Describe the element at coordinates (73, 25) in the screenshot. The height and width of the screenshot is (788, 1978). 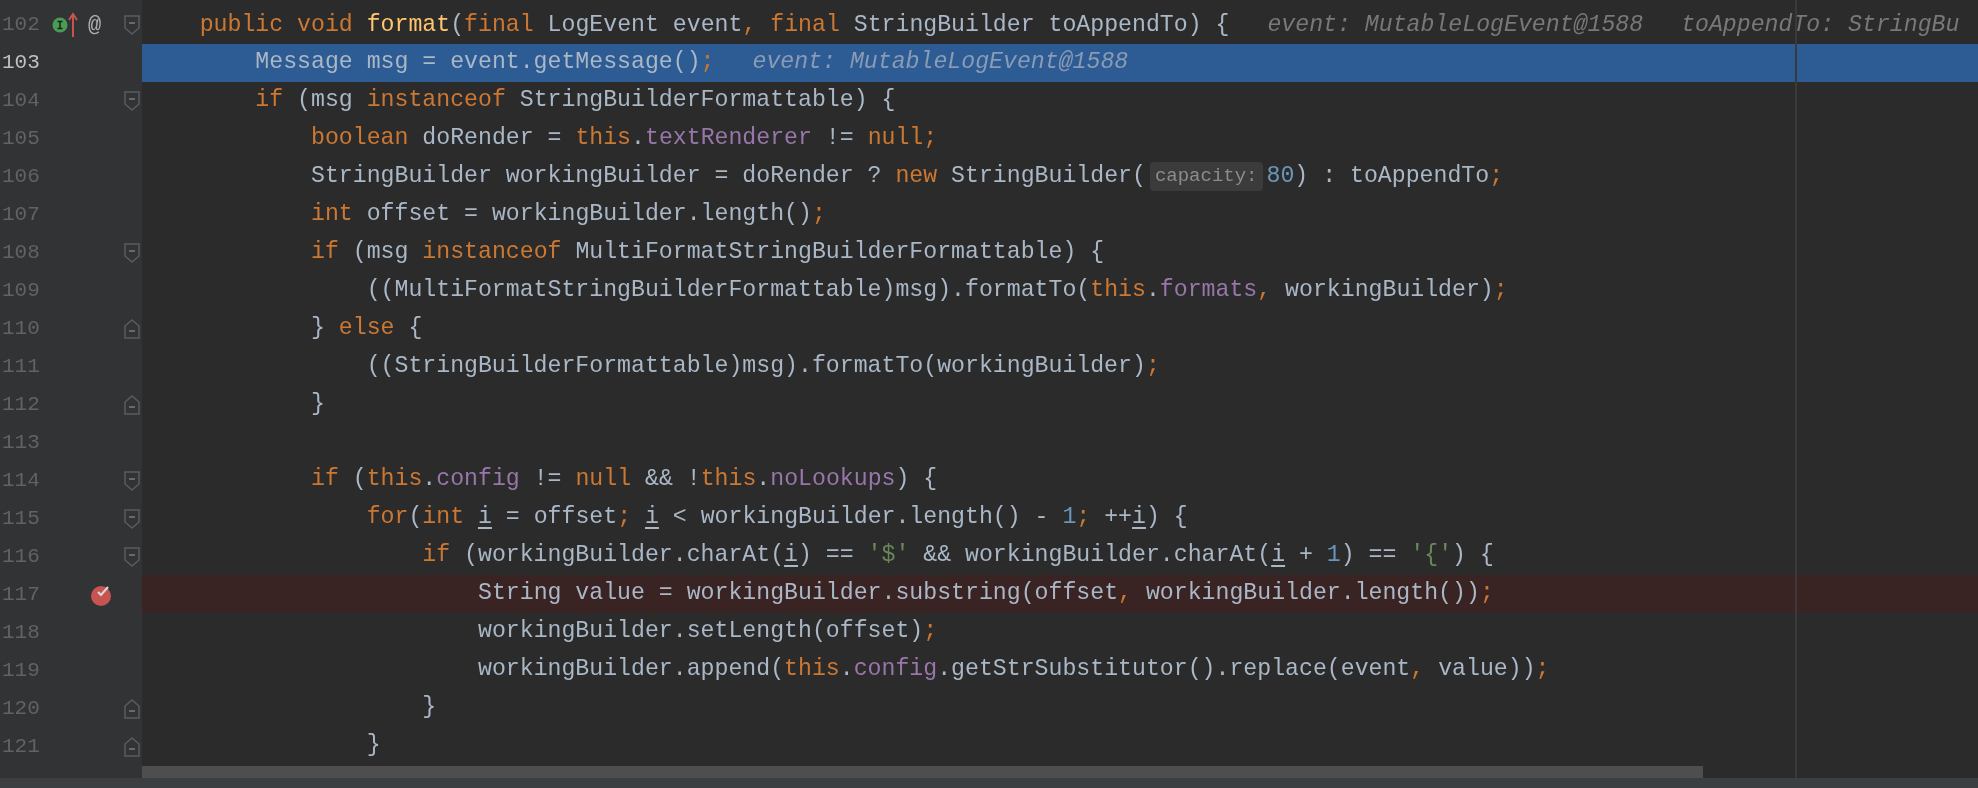
I see `up-arrow-icon` at that location.